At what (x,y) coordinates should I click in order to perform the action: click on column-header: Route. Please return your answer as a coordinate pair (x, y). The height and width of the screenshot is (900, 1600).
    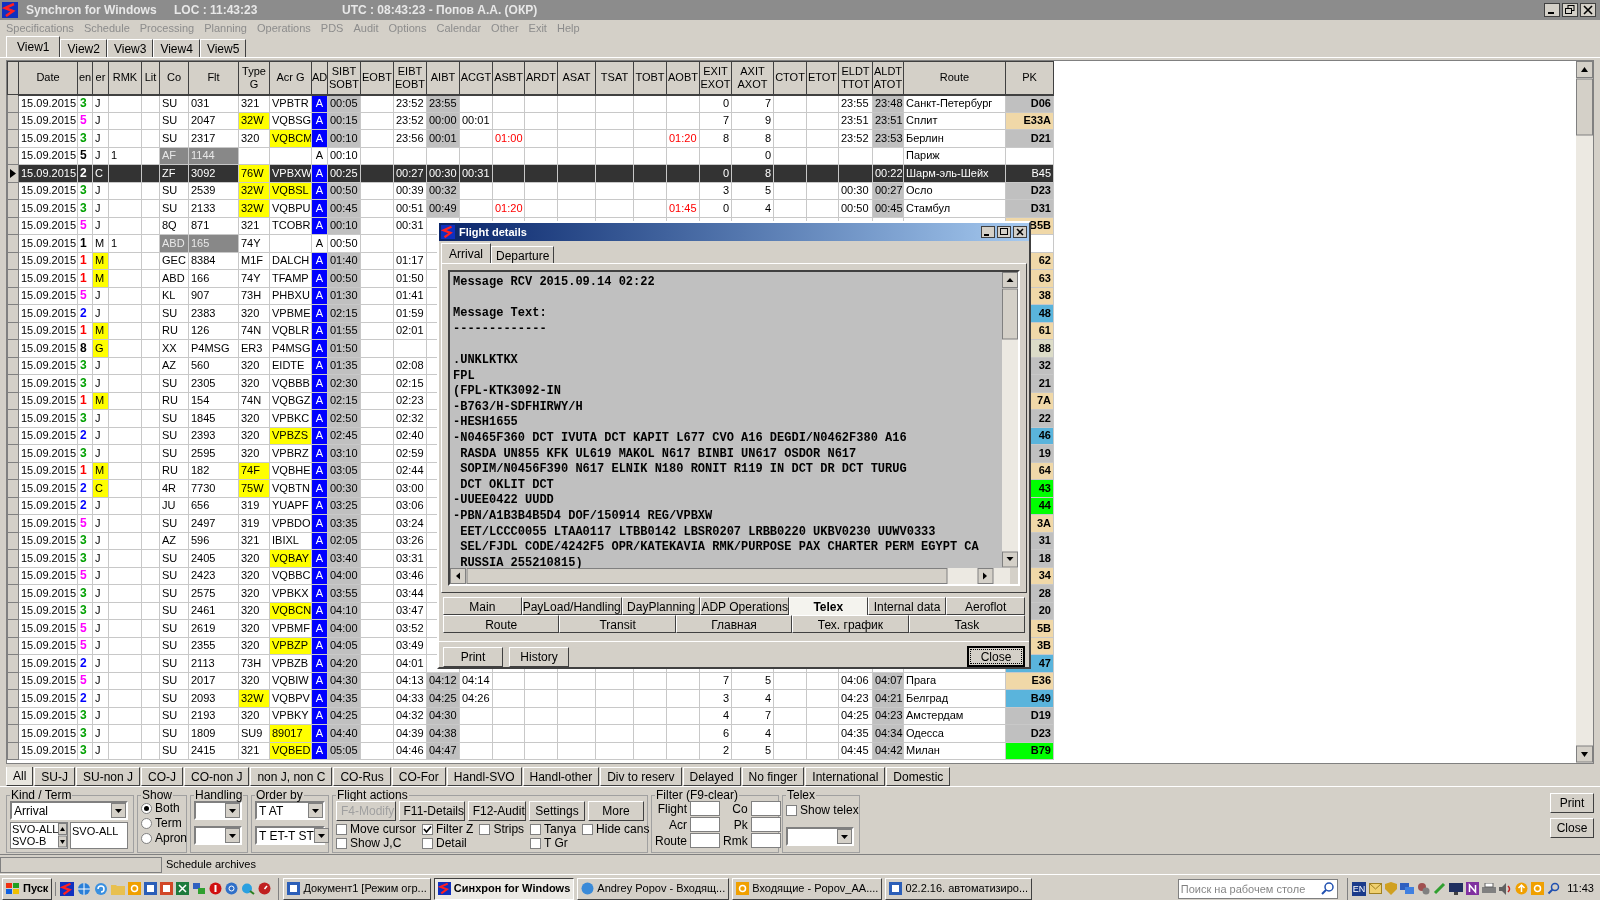
    Looking at the image, I should click on (954, 78).